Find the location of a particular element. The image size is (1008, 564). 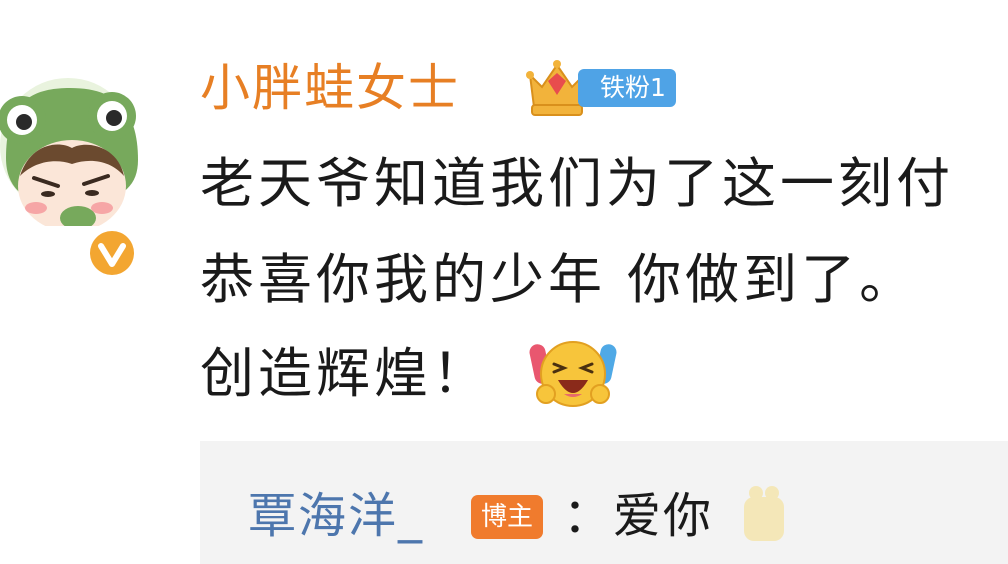

reply-text: ：爱你 is located at coordinates (638, 516).